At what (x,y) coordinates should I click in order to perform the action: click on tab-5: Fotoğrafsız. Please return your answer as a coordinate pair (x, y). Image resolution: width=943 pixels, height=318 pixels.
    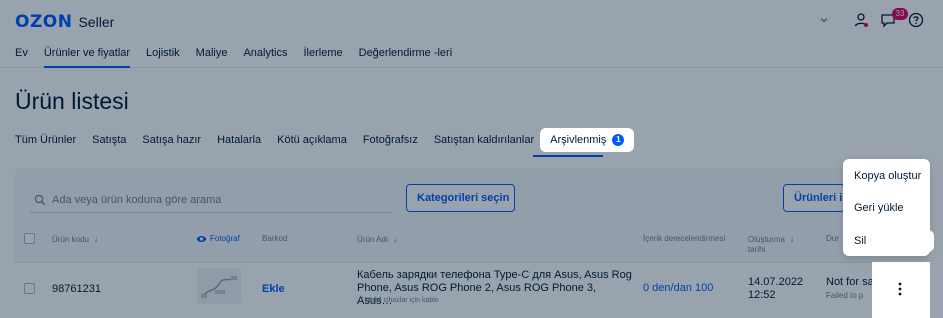
    Looking at the image, I should click on (390, 141).